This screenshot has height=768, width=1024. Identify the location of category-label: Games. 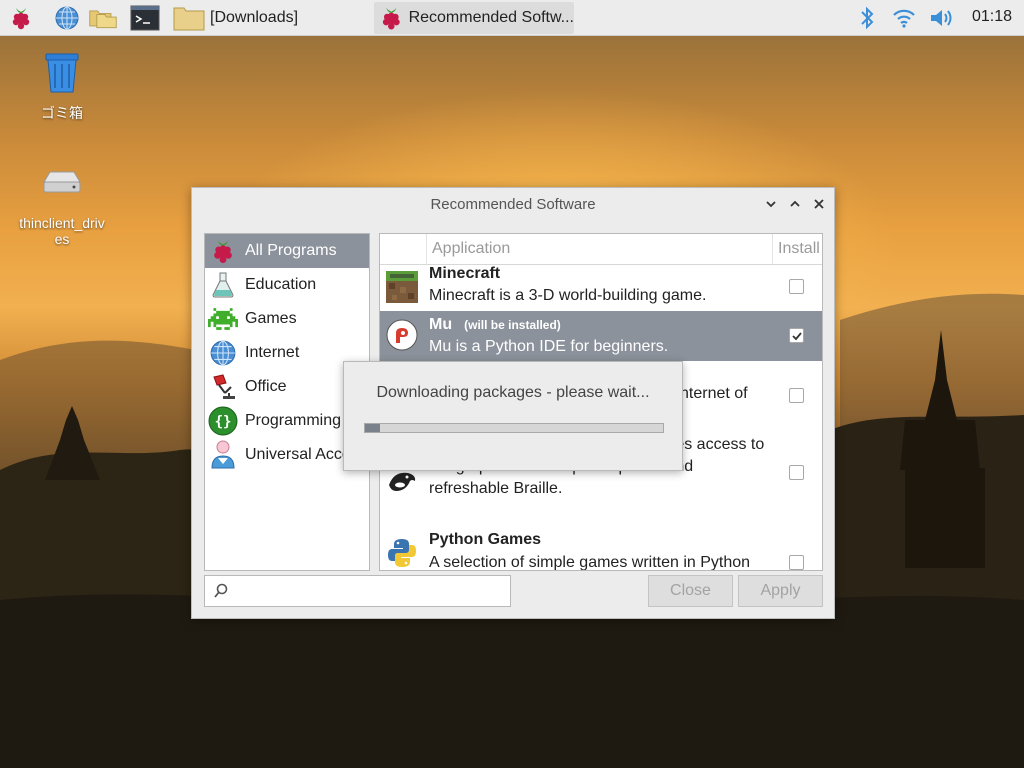
(271, 318).